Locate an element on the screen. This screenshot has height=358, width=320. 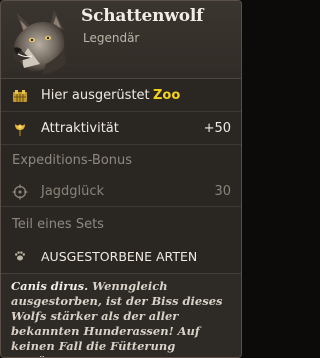
paw-icon is located at coordinates (20, 256).